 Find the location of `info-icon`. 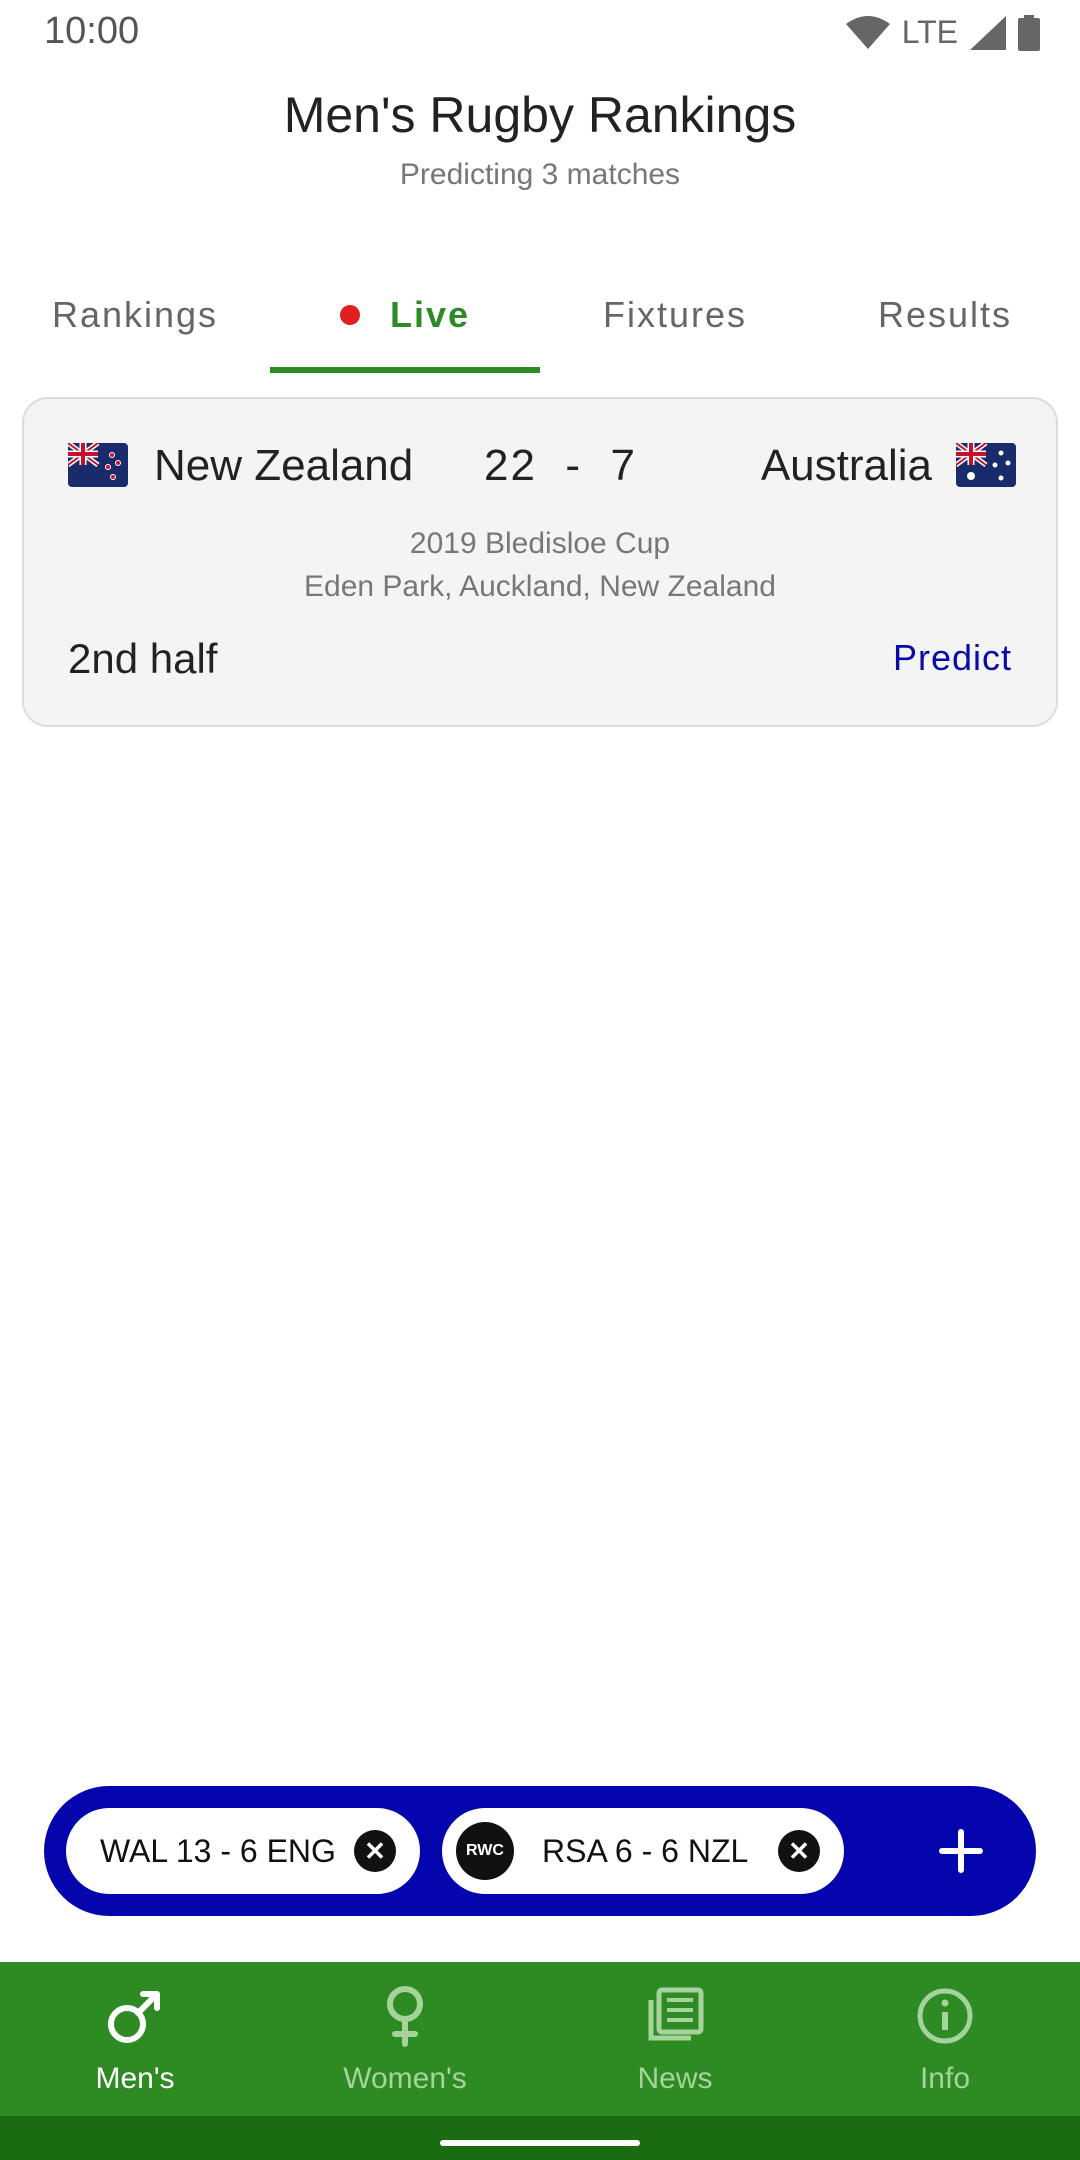

info-icon is located at coordinates (945, 2016).